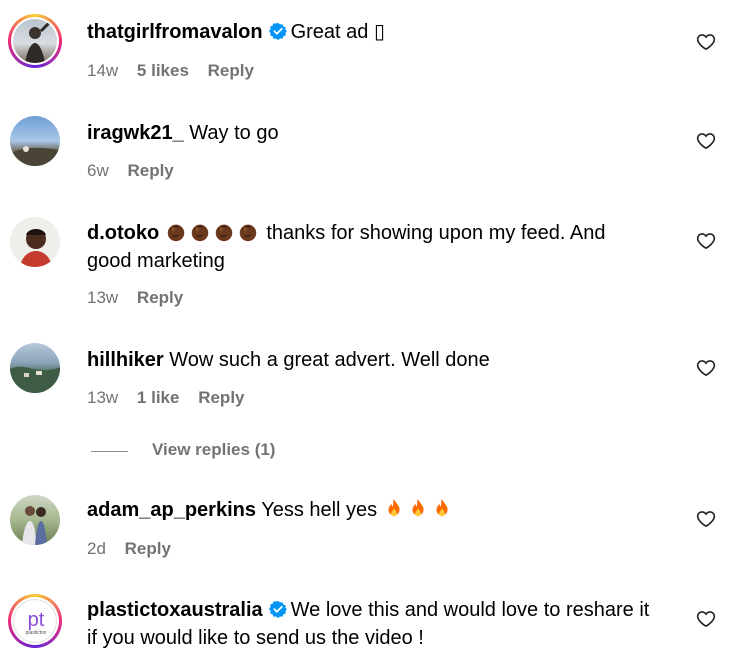  I want to click on timestamp: 2d, so click(96, 548).